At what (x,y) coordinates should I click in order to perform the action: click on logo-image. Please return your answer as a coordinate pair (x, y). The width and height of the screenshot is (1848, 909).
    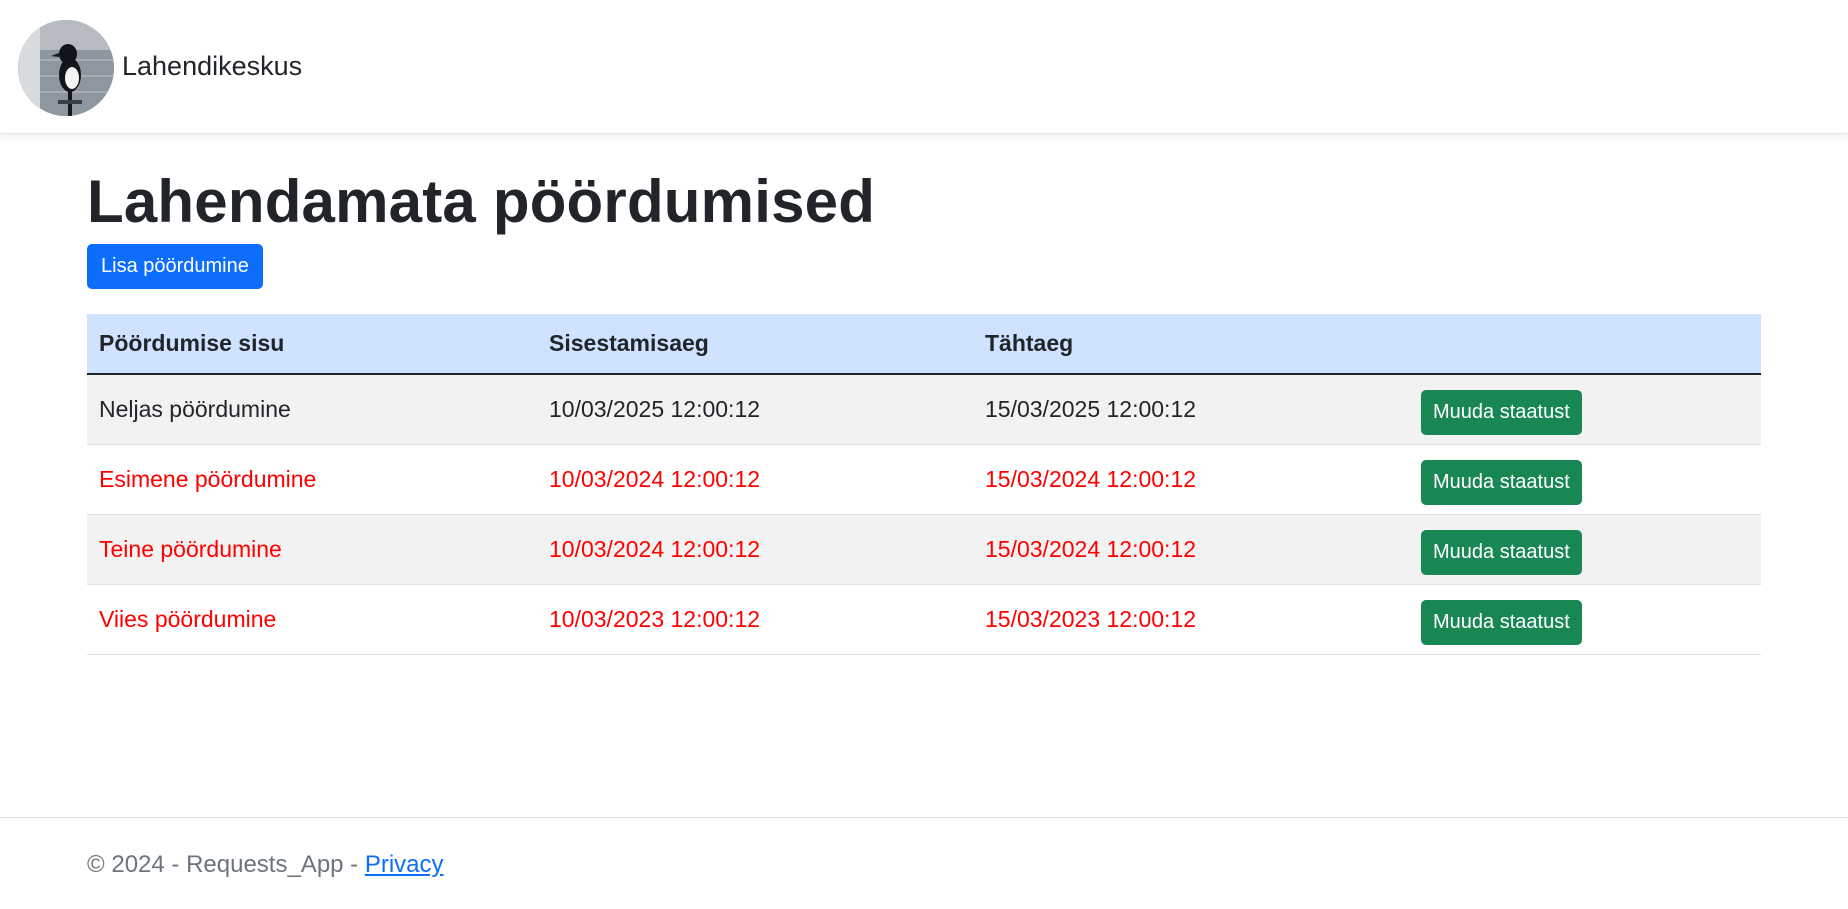
    Looking at the image, I should click on (66, 68).